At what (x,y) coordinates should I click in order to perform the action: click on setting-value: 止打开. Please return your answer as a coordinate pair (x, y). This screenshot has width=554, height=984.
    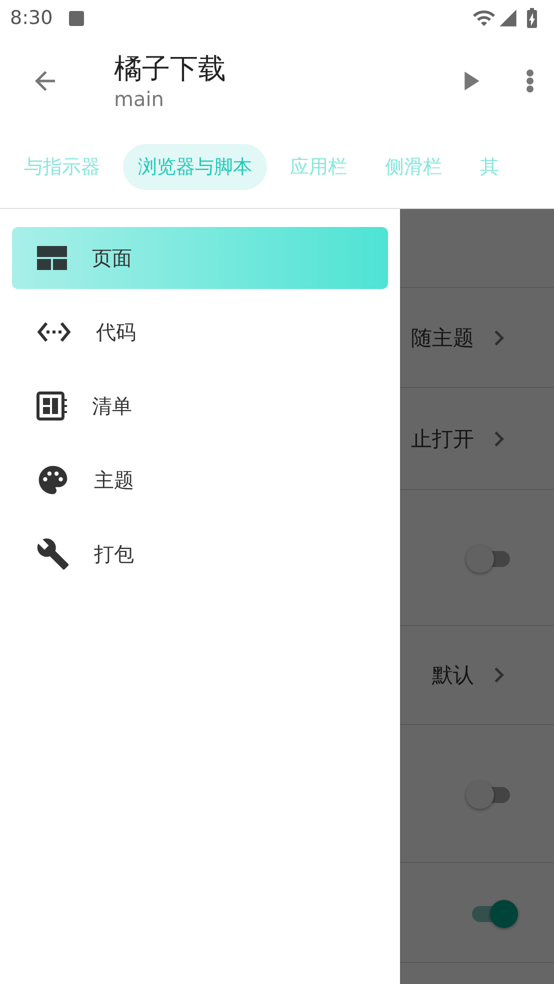
    Looking at the image, I should click on (442, 439).